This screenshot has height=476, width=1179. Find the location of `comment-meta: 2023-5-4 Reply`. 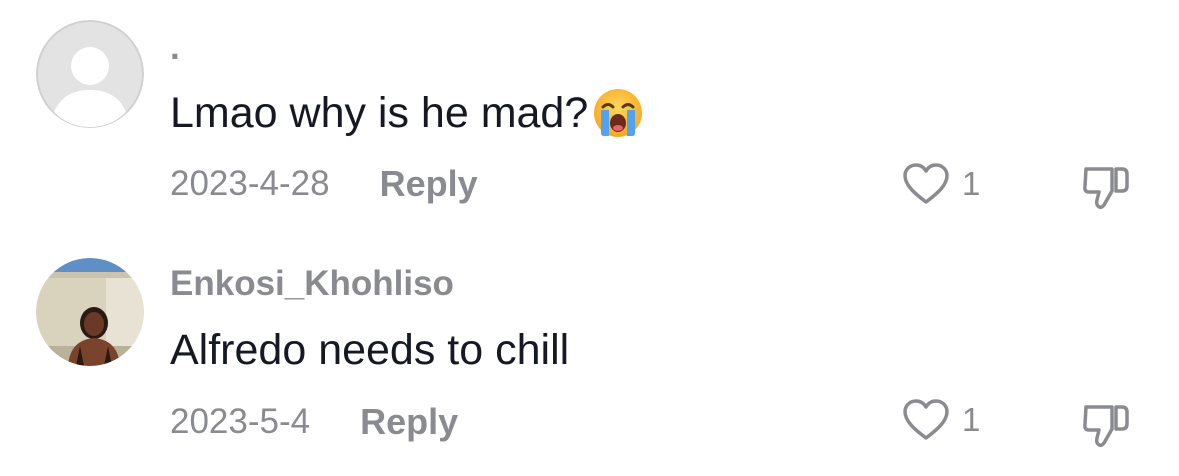

comment-meta: 2023-5-4 Reply is located at coordinates (314, 422).